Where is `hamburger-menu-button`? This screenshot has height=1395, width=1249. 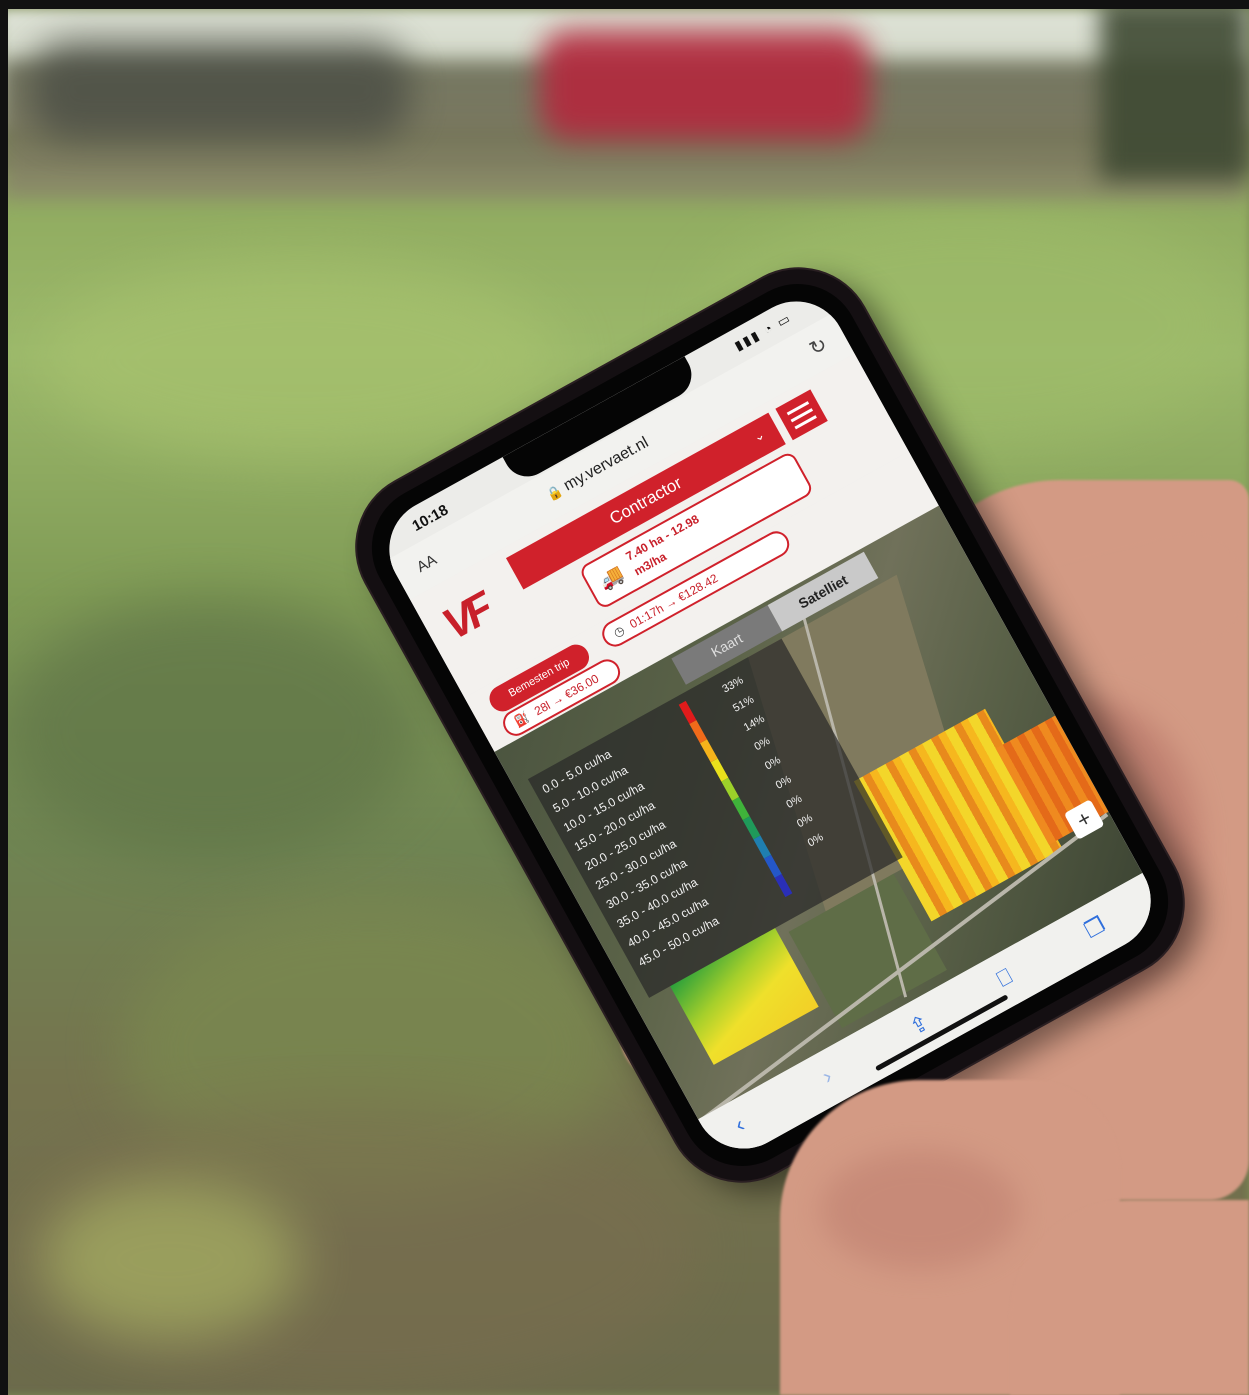 hamburger-menu-button is located at coordinates (801, 415).